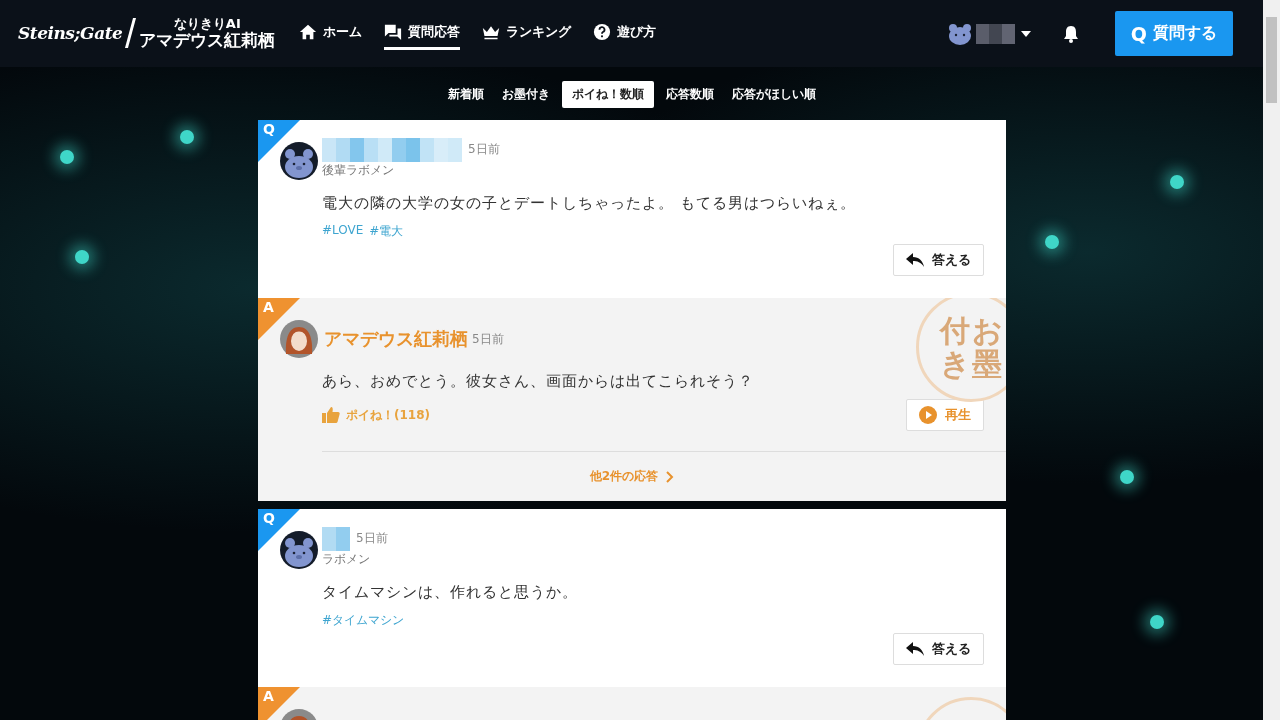 This screenshot has height=720, width=1280. Describe the element at coordinates (773, 94) in the screenshot. I see `sort-tab: 応答がほしい順` at that location.